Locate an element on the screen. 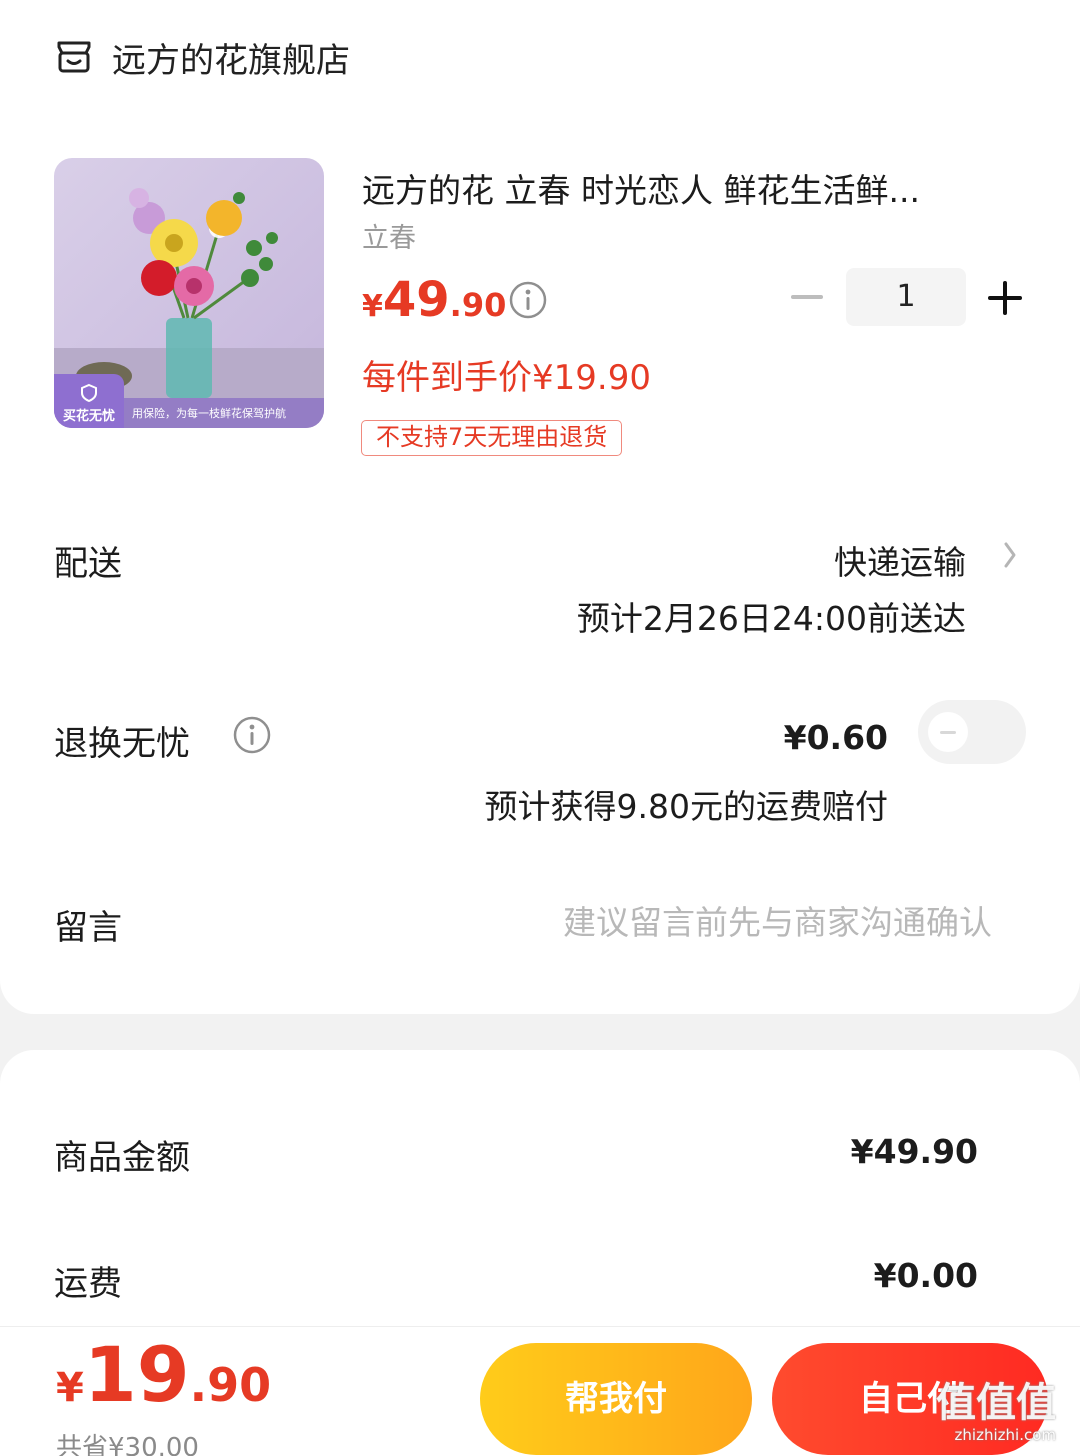 Image resolution: width=1080 pixels, height=1456 pixels. product-price: ¥ 49 .90 is located at coordinates (434, 300).